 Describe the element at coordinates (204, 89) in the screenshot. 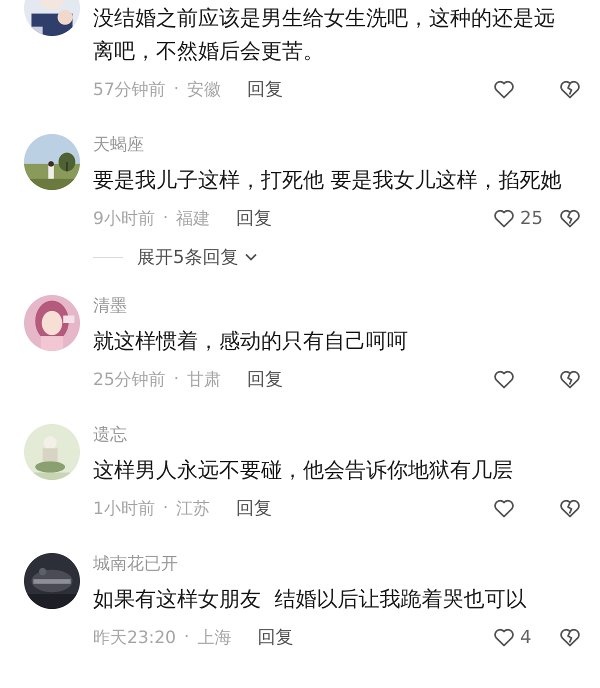

I see `location: 安徽` at that location.